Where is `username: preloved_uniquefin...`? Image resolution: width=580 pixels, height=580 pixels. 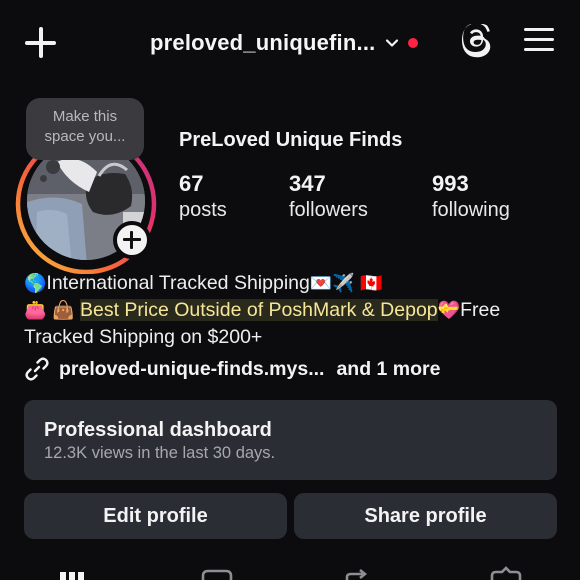
username: preloved_uniquefin... is located at coordinates (263, 42).